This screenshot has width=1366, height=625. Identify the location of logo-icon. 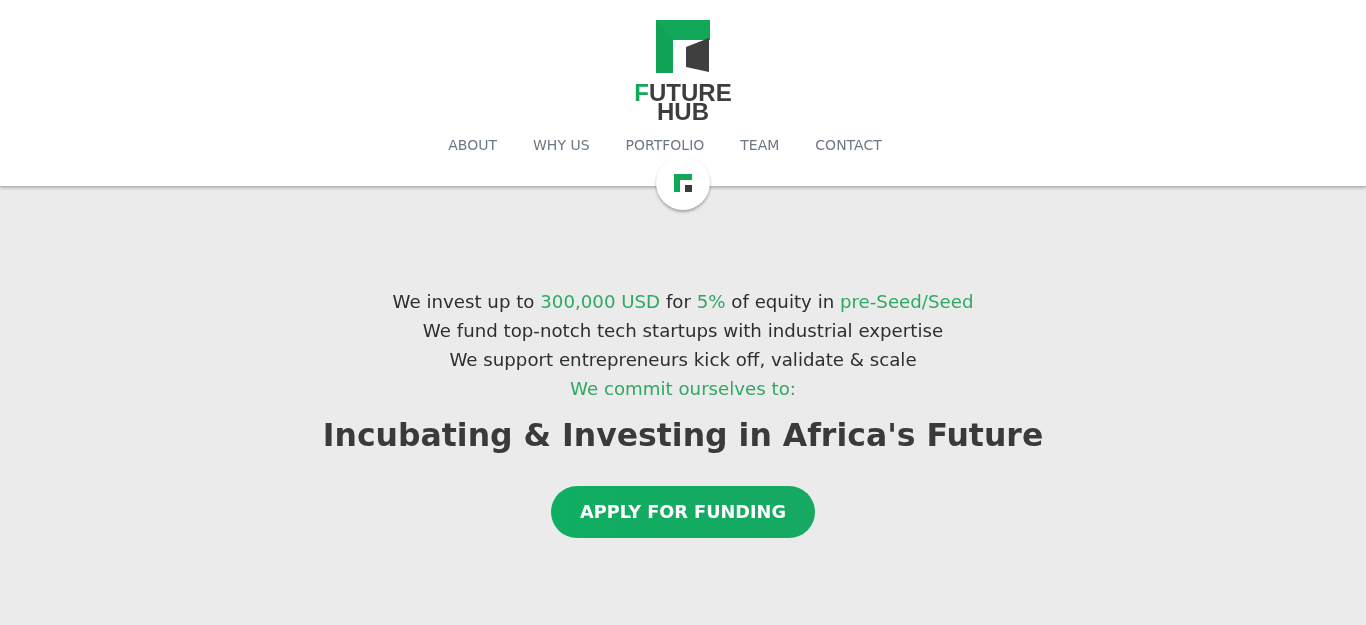
(683, 46).